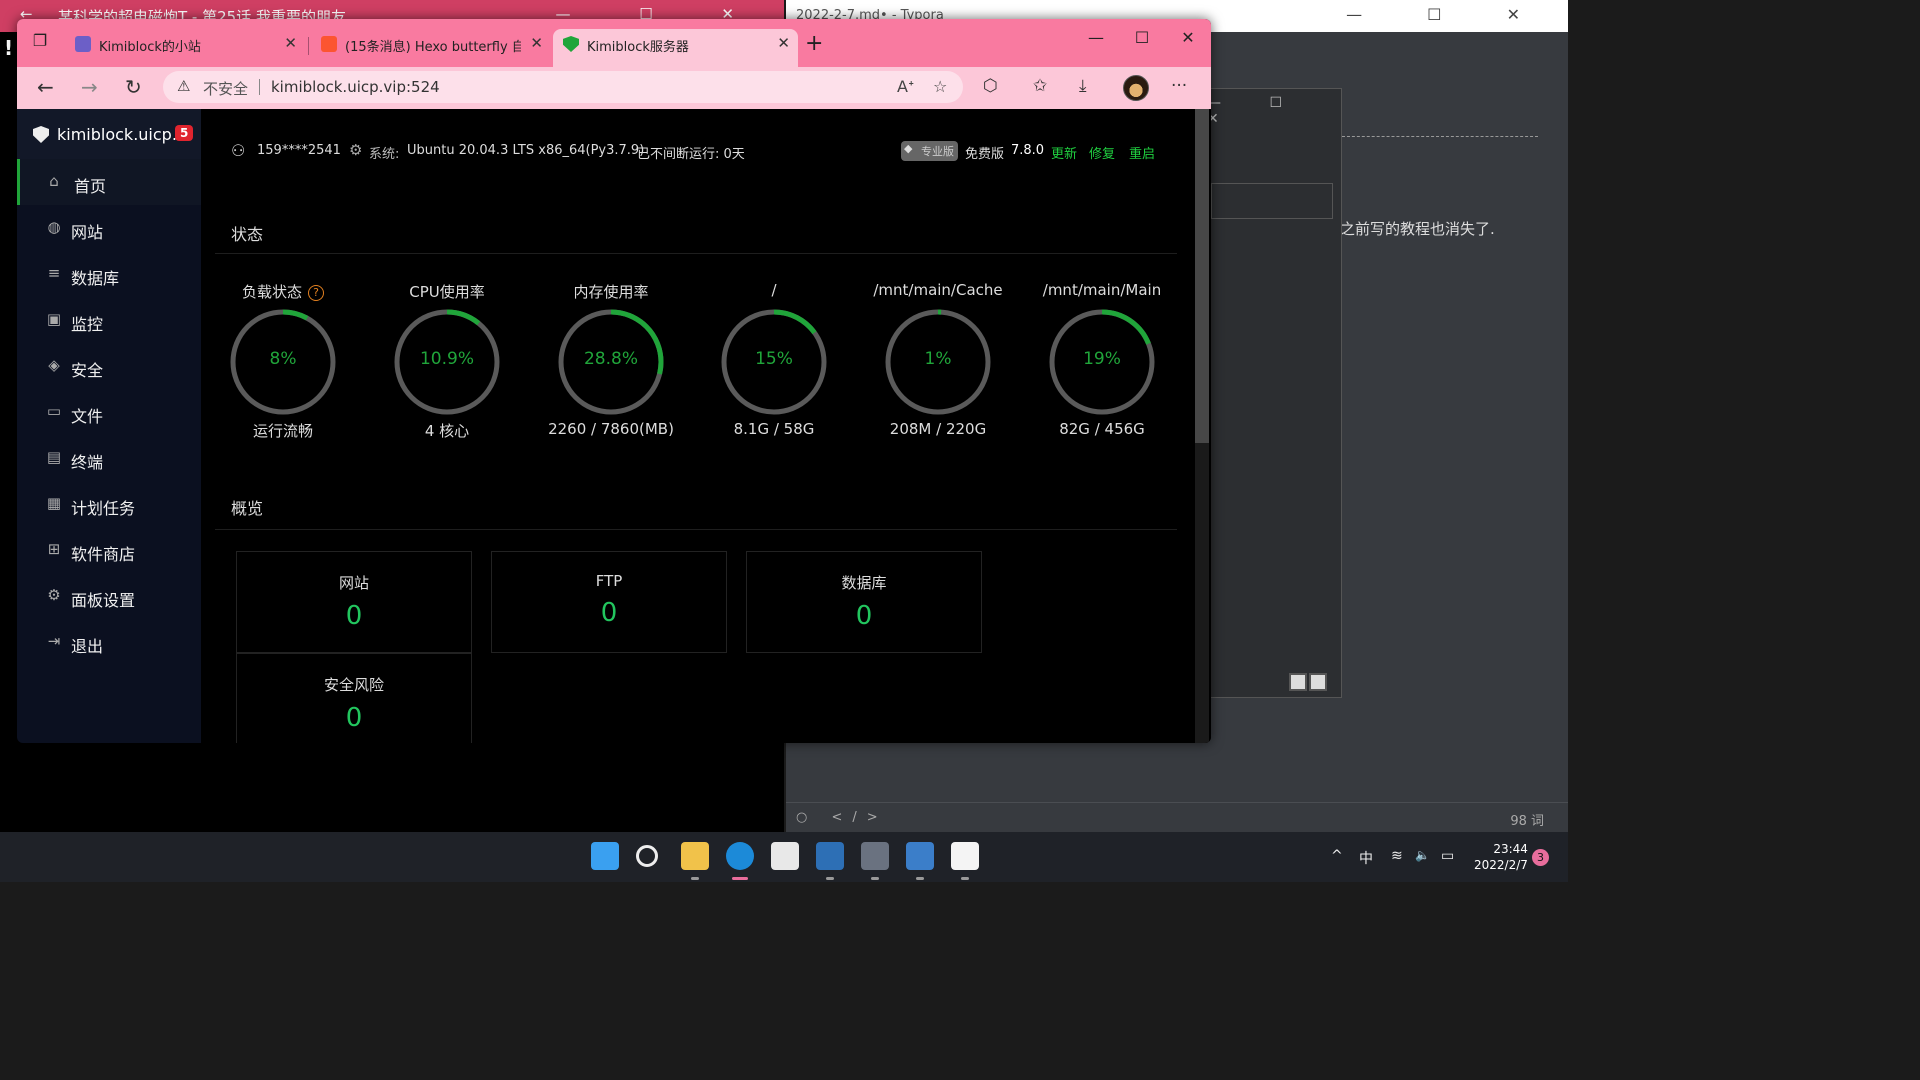 The image size is (1920, 1080). Describe the element at coordinates (1064, 152) in the screenshot. I see `update-link: 更新` at that location.